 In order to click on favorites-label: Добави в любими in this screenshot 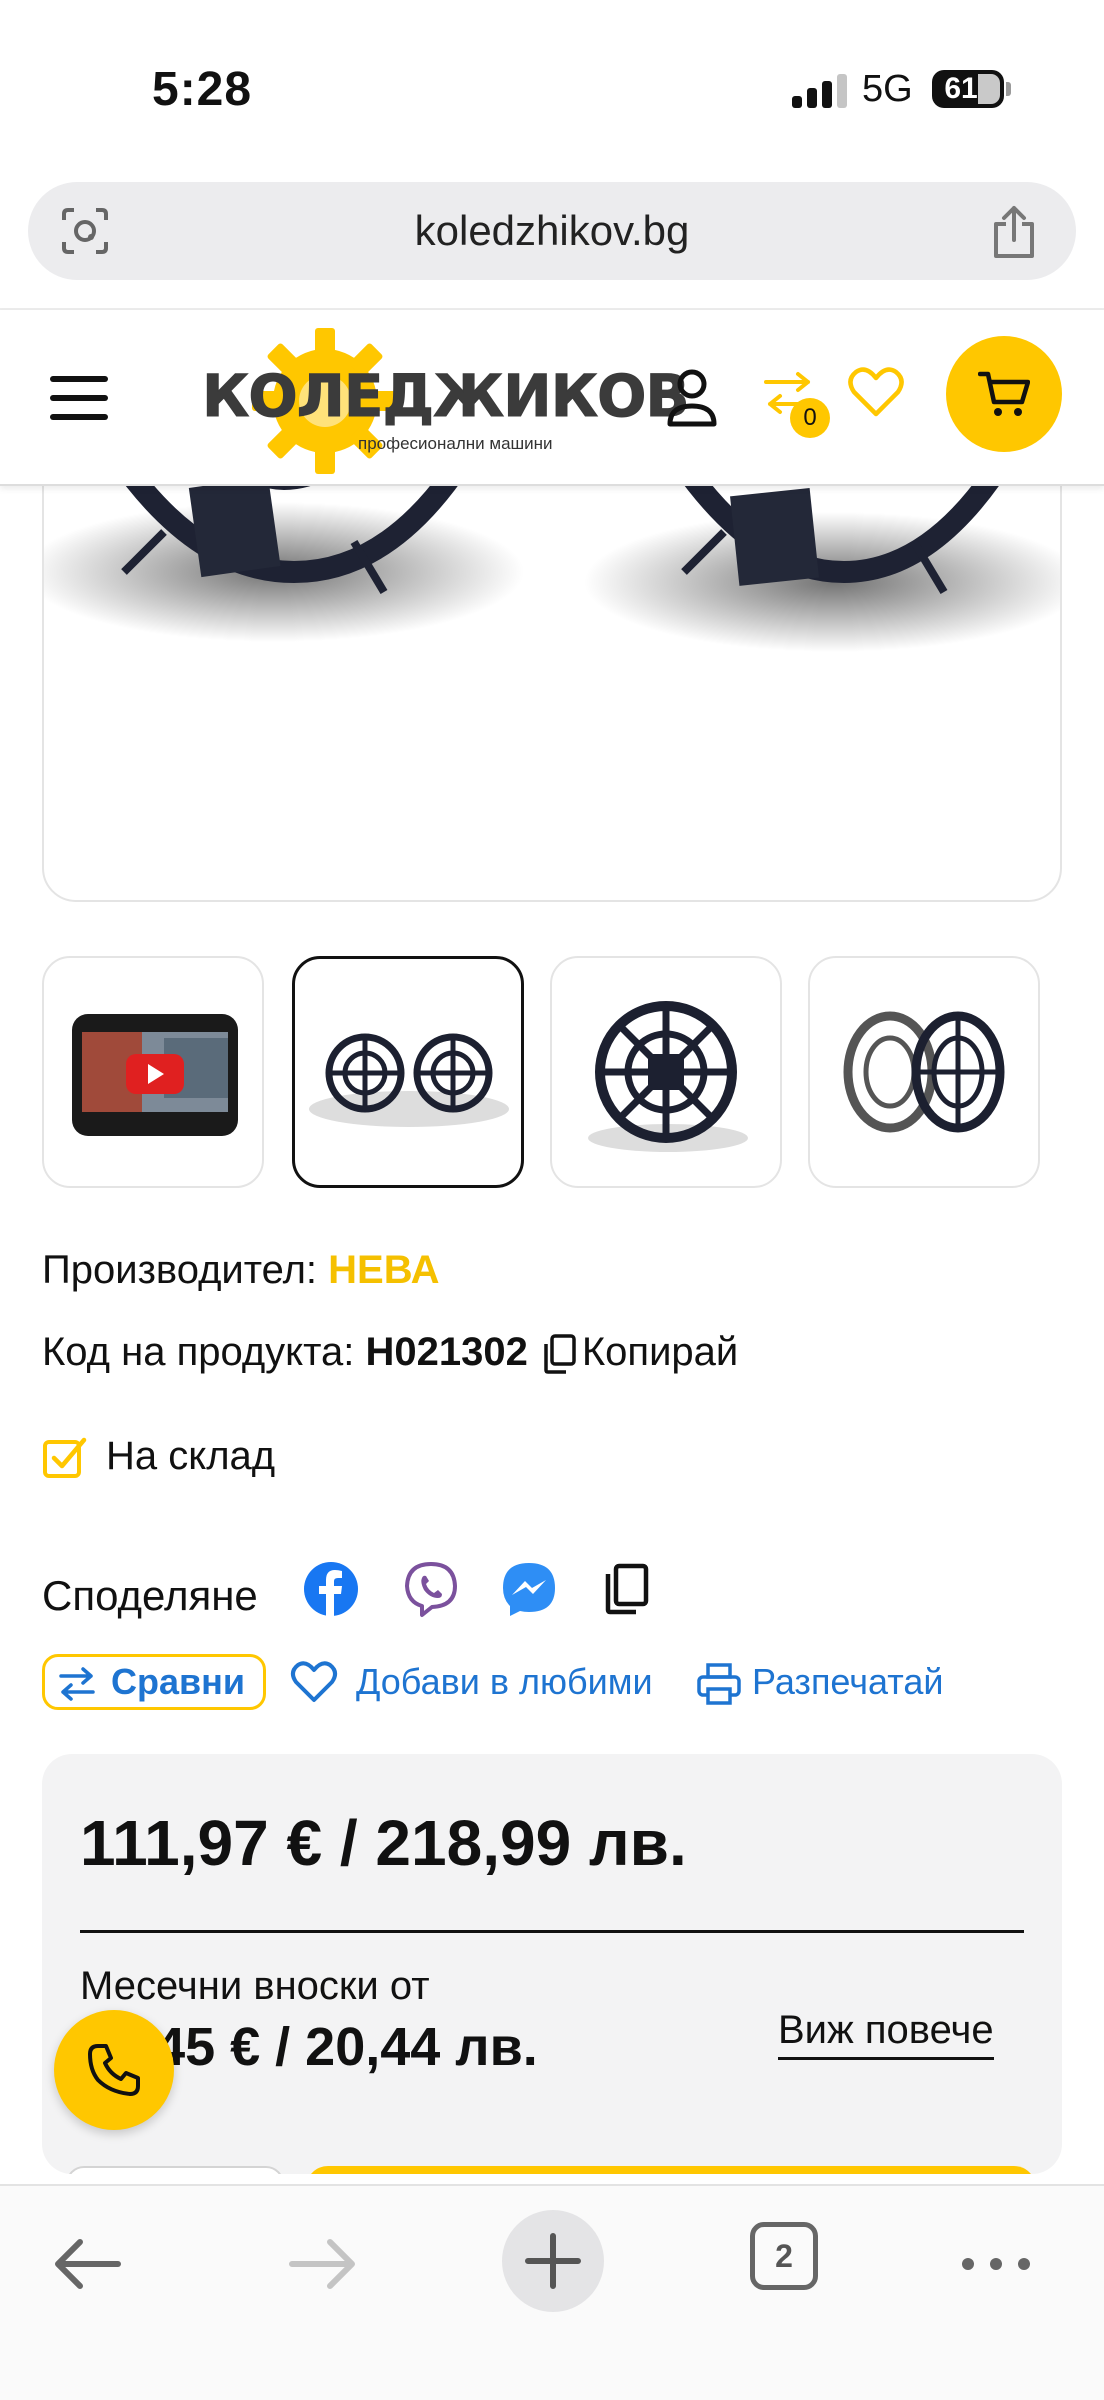, I will do `click(504, 1681)`.